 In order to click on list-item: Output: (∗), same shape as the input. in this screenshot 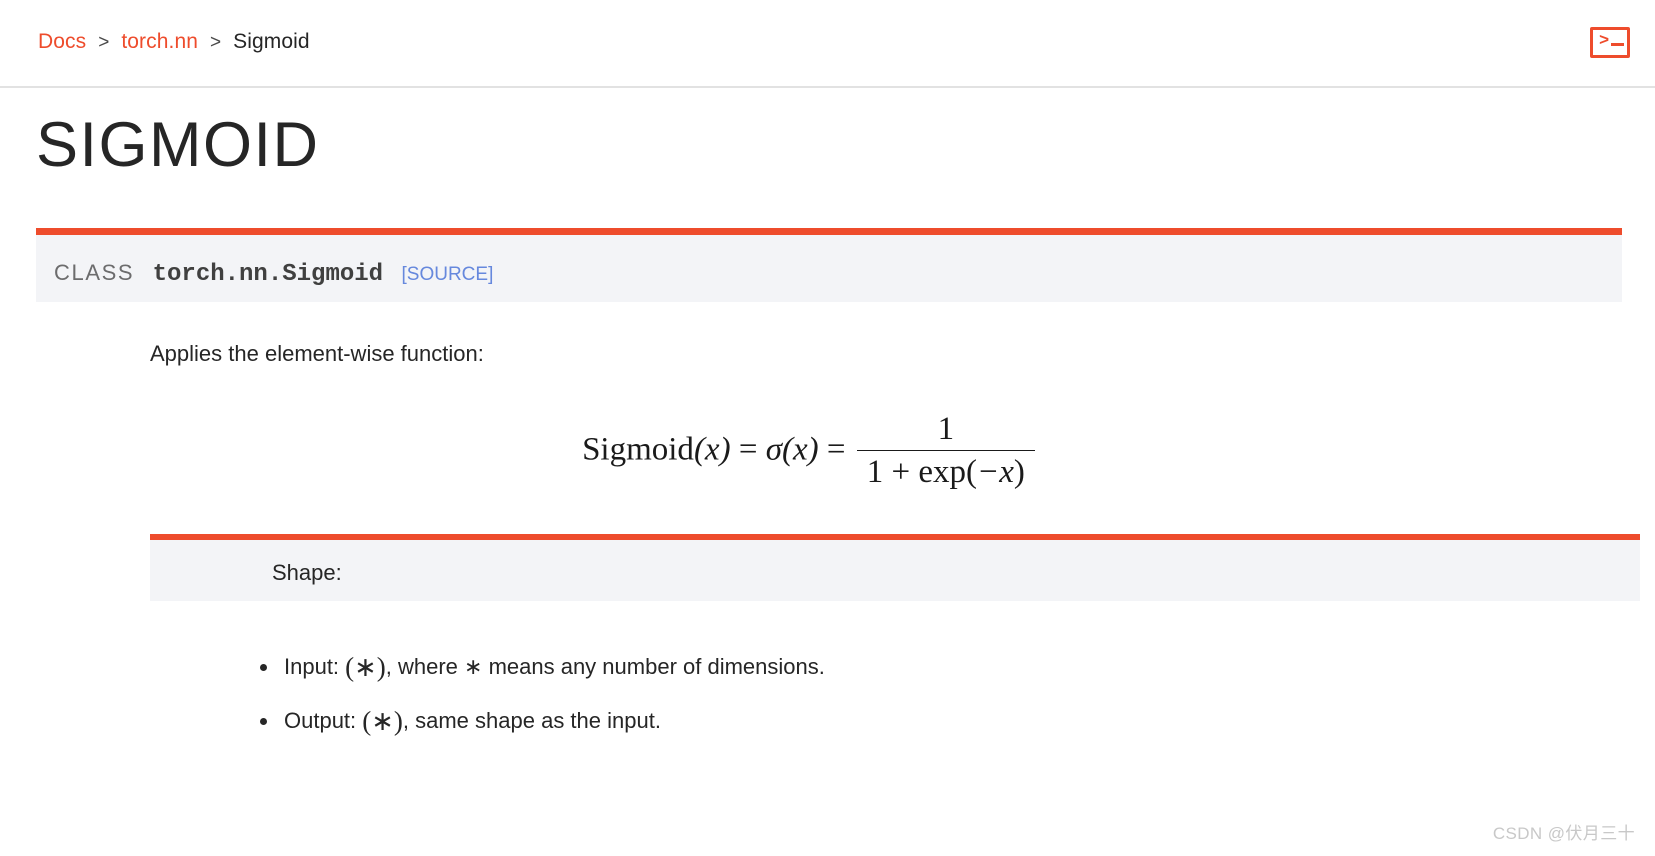, I will do `click(535, 721)`.